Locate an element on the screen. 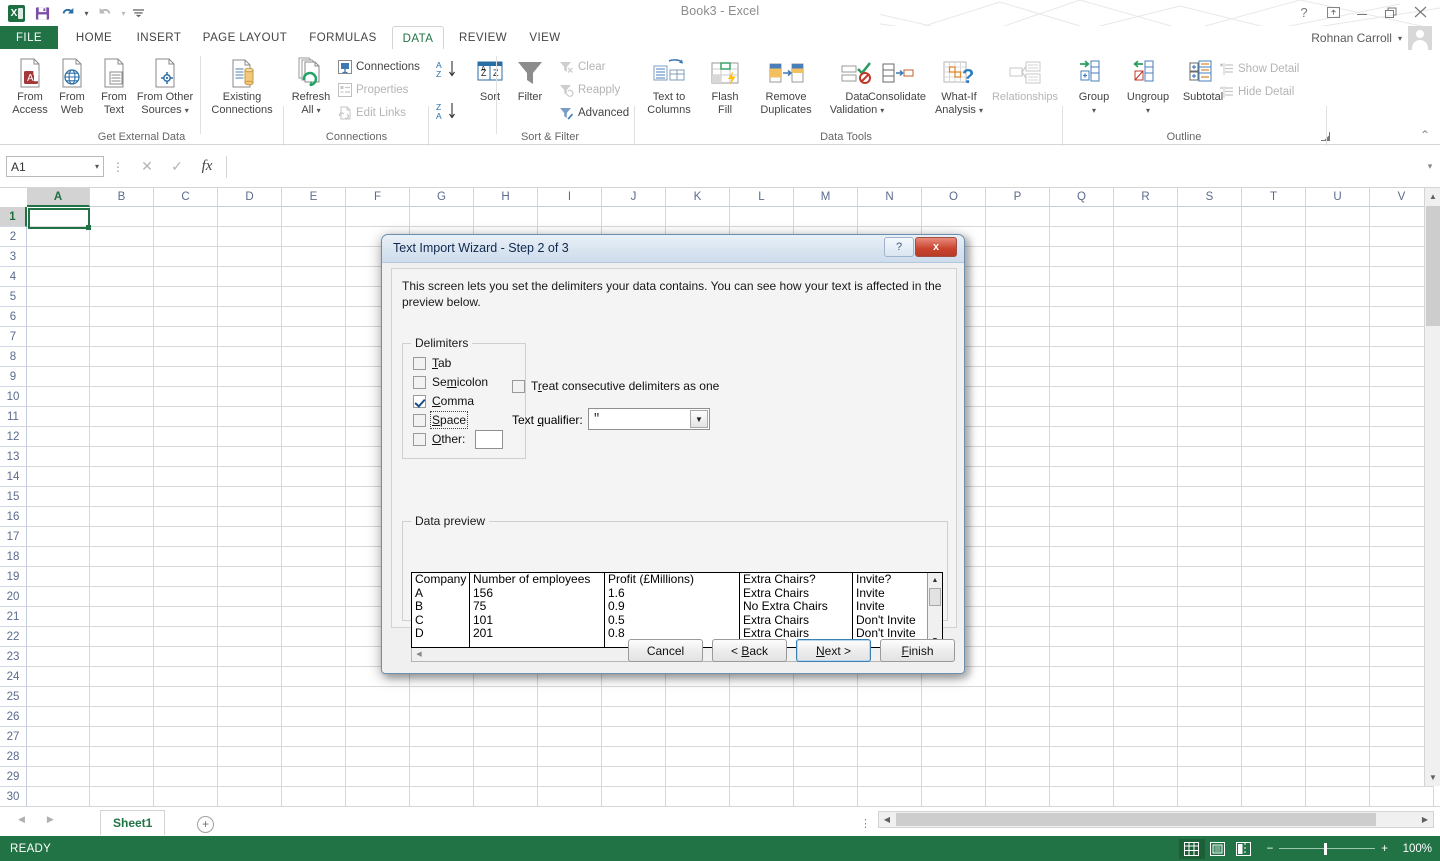  status-bar-right: − + 100% is located at coordinates (1305, 848).